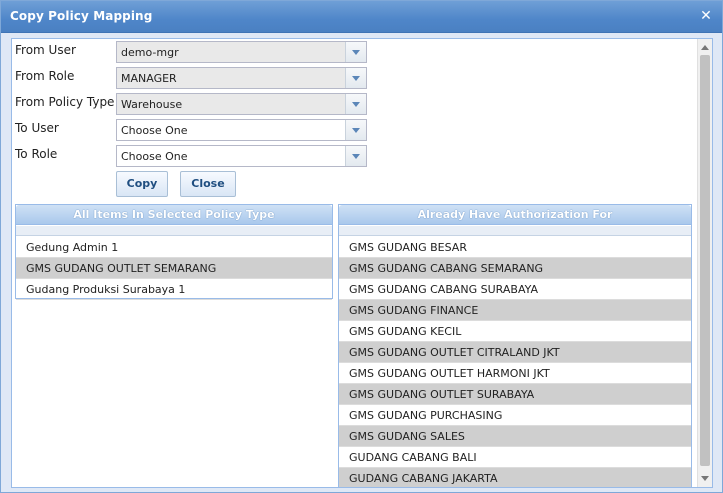 The image size is (723, 493). I want to click on from-policy-type-label: From Policy Type, so click(65, 102).